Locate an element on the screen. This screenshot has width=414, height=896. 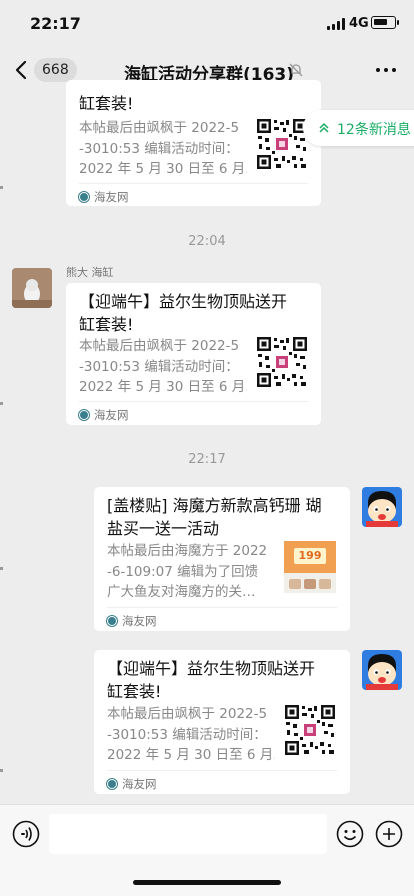
time-divider: 22:17 is located at coordinates (207, 459).